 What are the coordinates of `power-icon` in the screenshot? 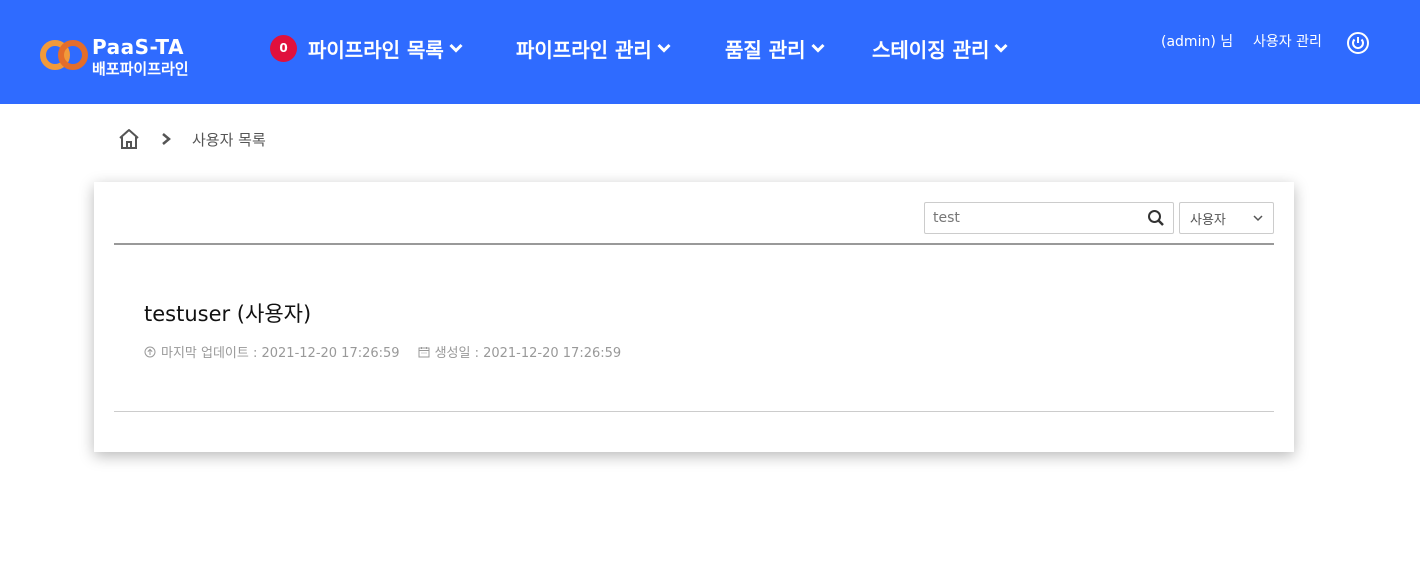 It's located at (1358, 43).